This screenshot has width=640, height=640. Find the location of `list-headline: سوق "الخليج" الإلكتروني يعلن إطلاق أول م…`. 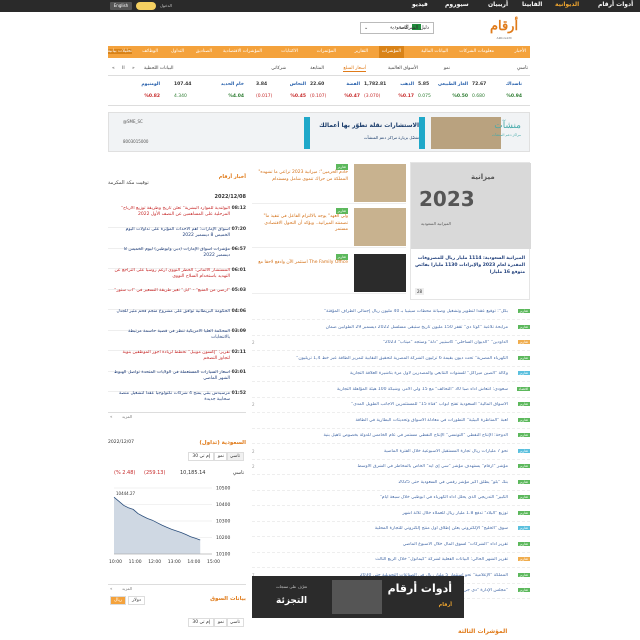

list-headline: سوق "الخليج" الإلكتروني يعلن إطلاق أول م… is located at coordinates (383, 528).